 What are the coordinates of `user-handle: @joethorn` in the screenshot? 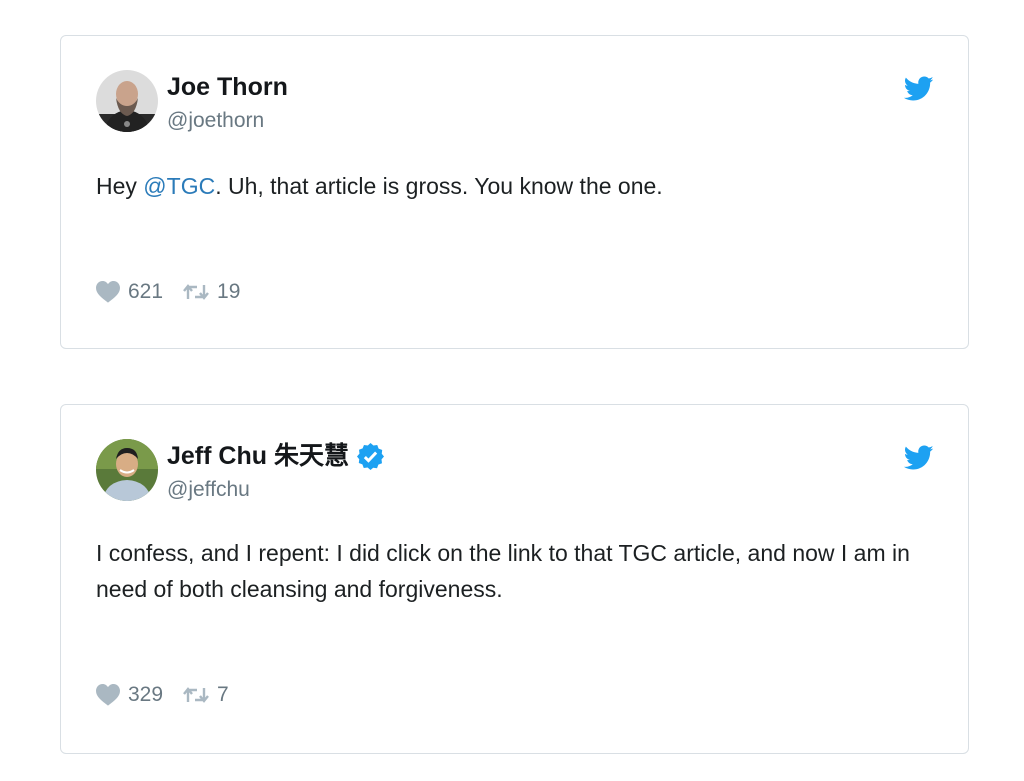 It's located at (215, 121).